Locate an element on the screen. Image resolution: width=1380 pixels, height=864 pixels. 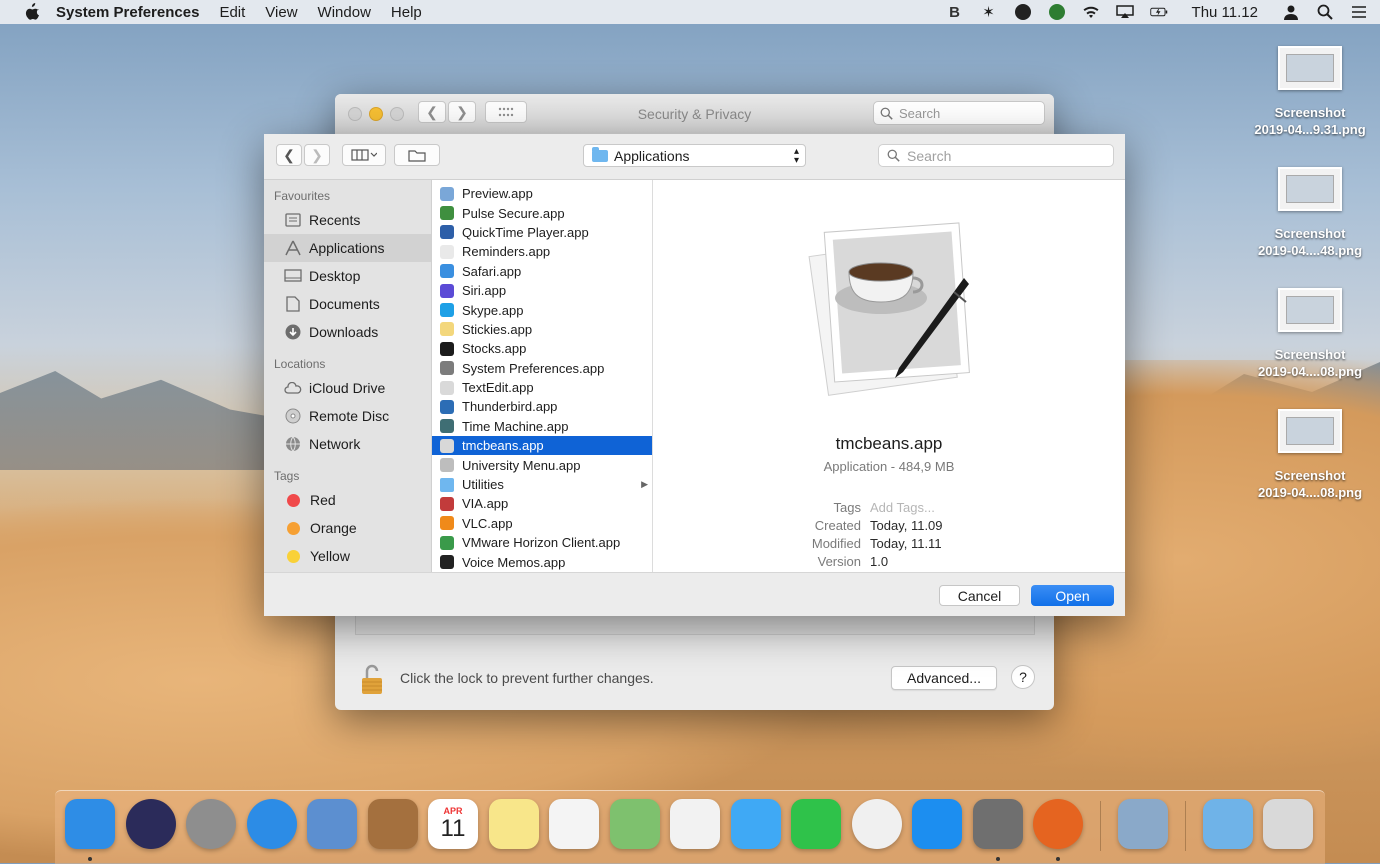
file-list-item: TextEdit.app is located at coordinates (542, 387).